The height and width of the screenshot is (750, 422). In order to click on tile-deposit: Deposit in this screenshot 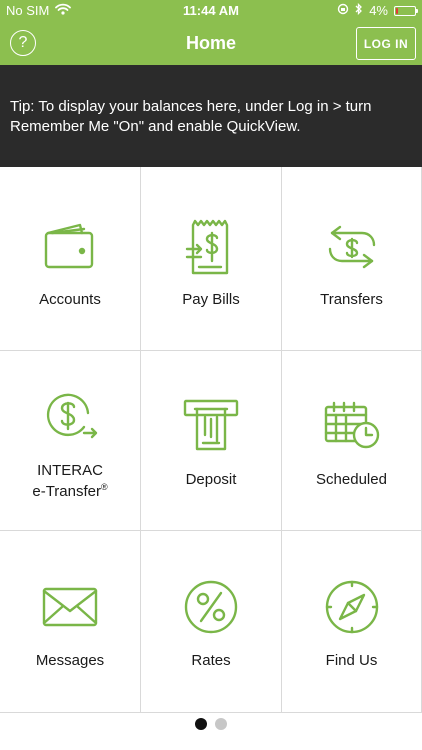, I will do `click(211, 441)`.